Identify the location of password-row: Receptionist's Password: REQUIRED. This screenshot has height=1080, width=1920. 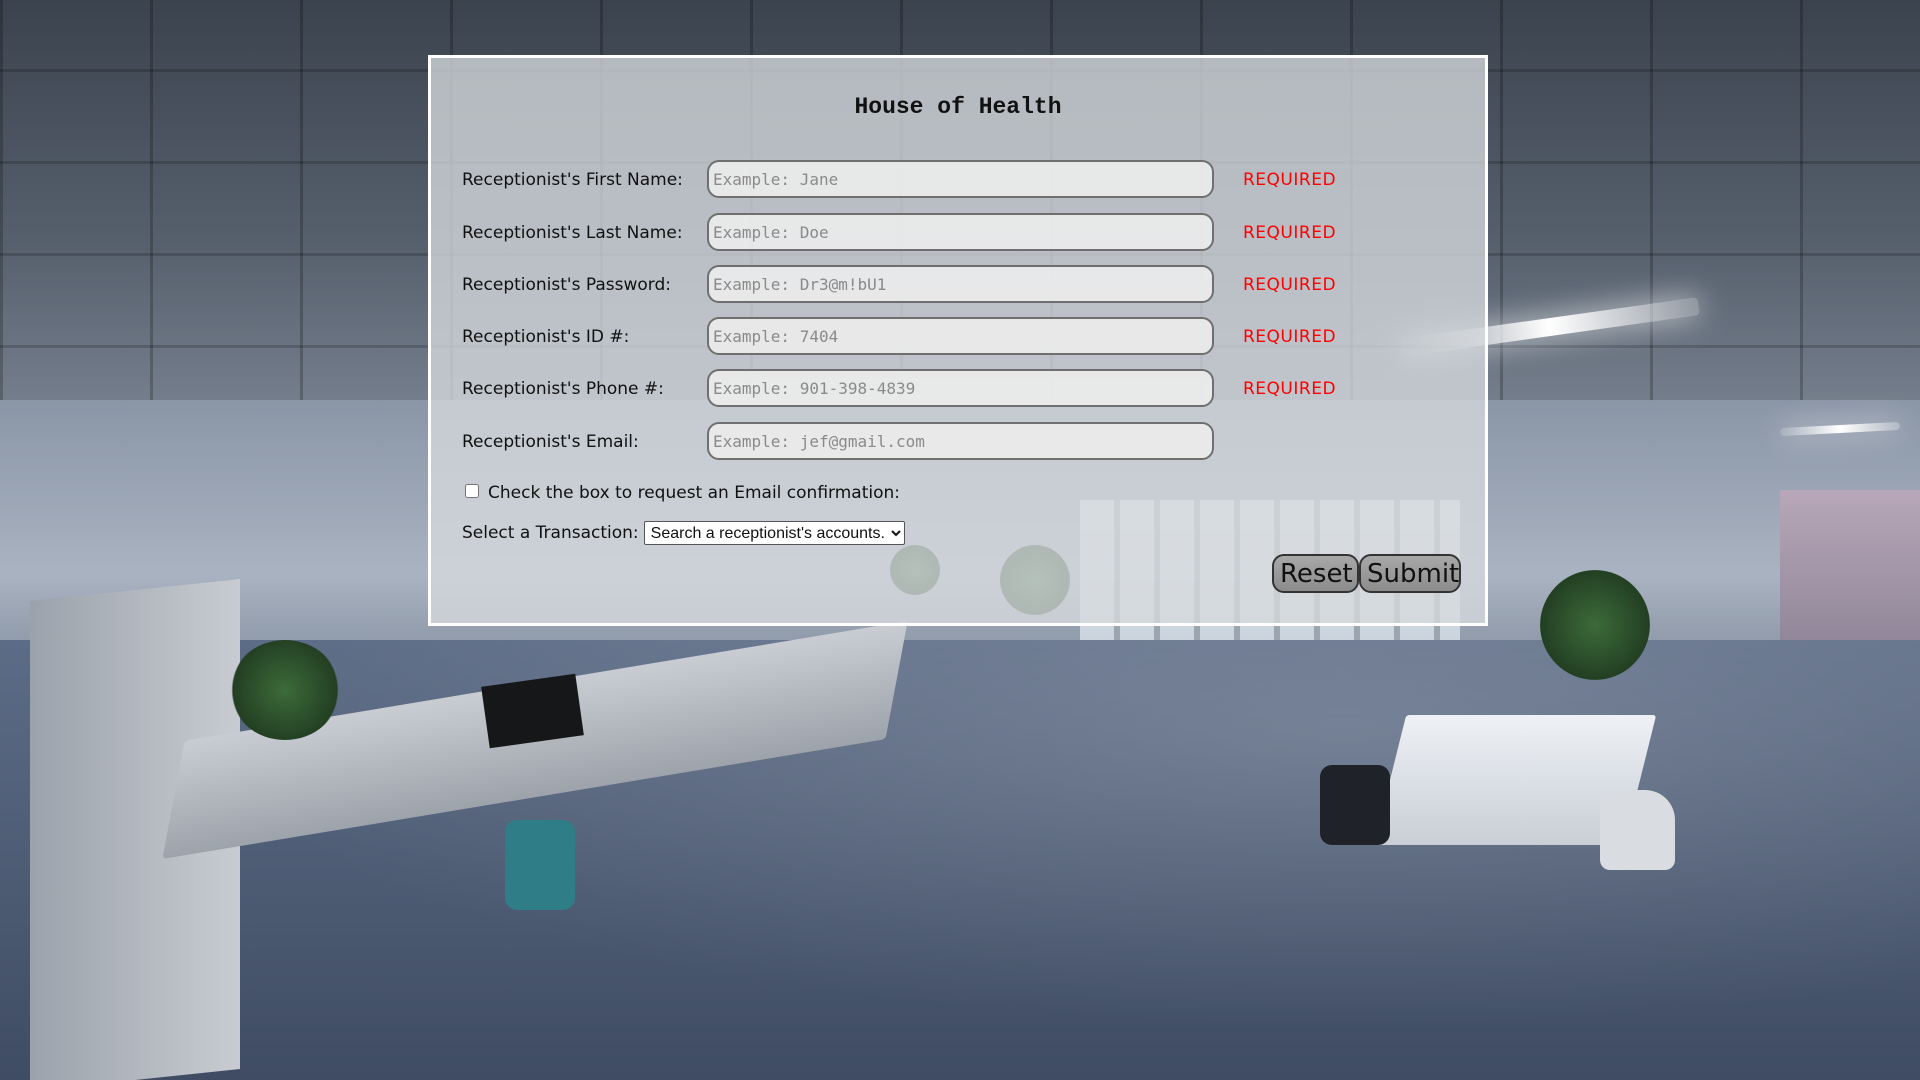
(958, 285).